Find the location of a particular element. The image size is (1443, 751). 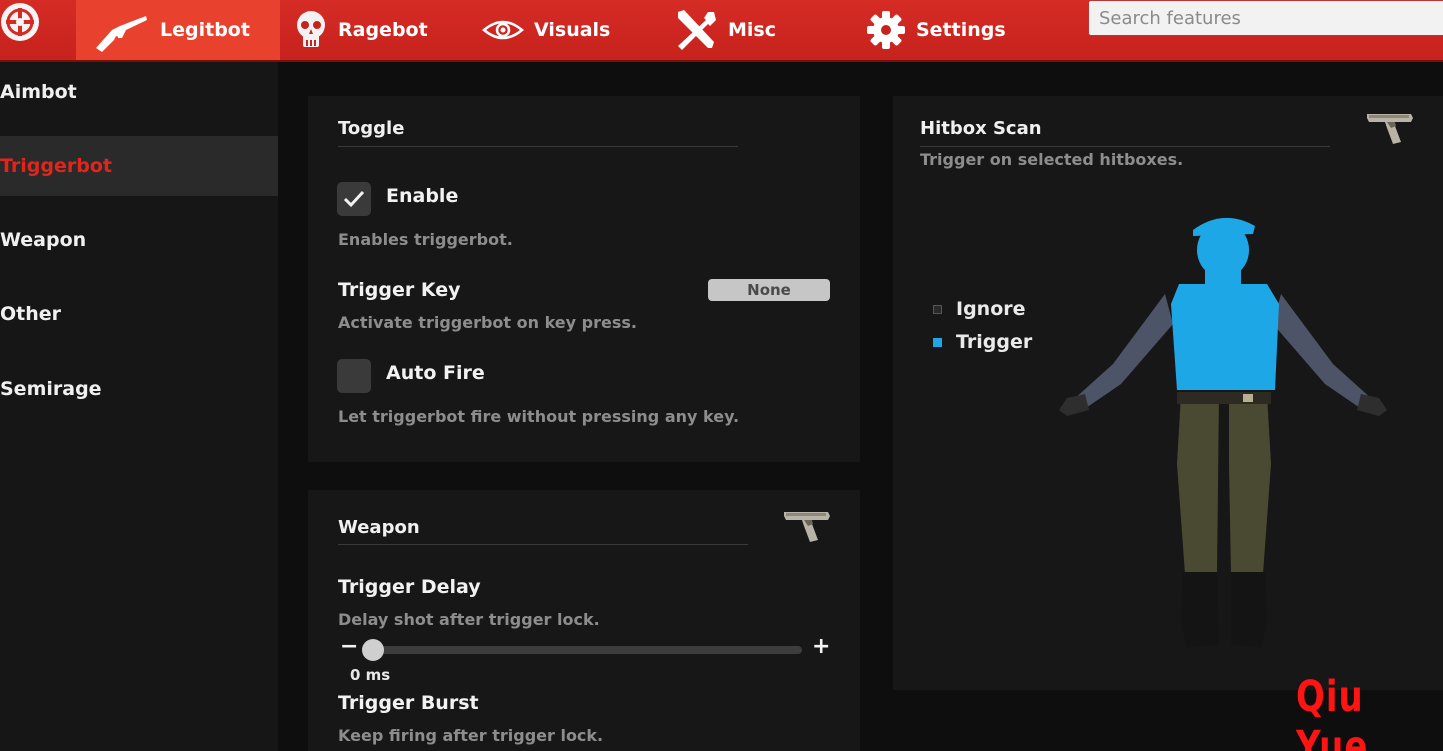

tab-settings: Settings is located at coordinates (946, 30).